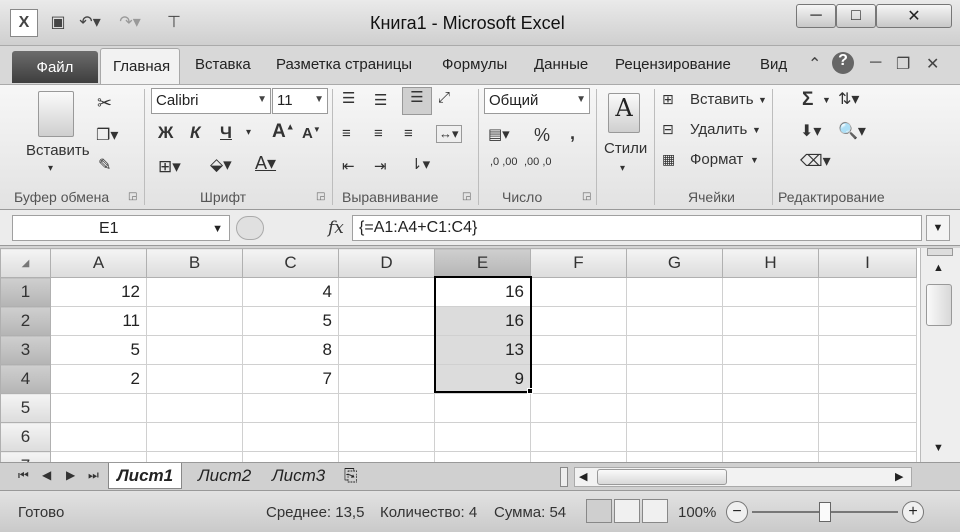 The image size is (960, 532). Describe the element at coordinates (578, 263) in the screenshot. I see `column-header-f: F` at that location.